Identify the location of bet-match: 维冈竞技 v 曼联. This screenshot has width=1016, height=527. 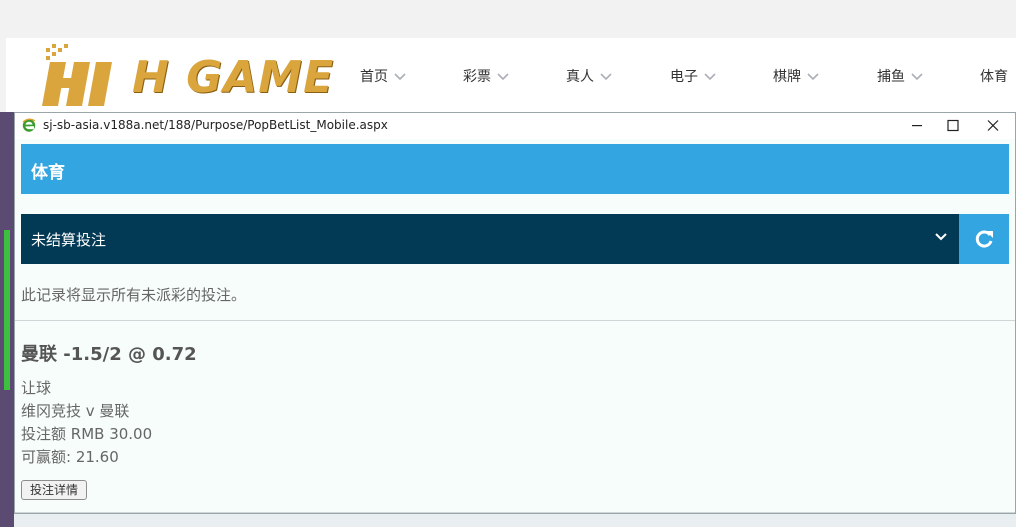
(75, 411).